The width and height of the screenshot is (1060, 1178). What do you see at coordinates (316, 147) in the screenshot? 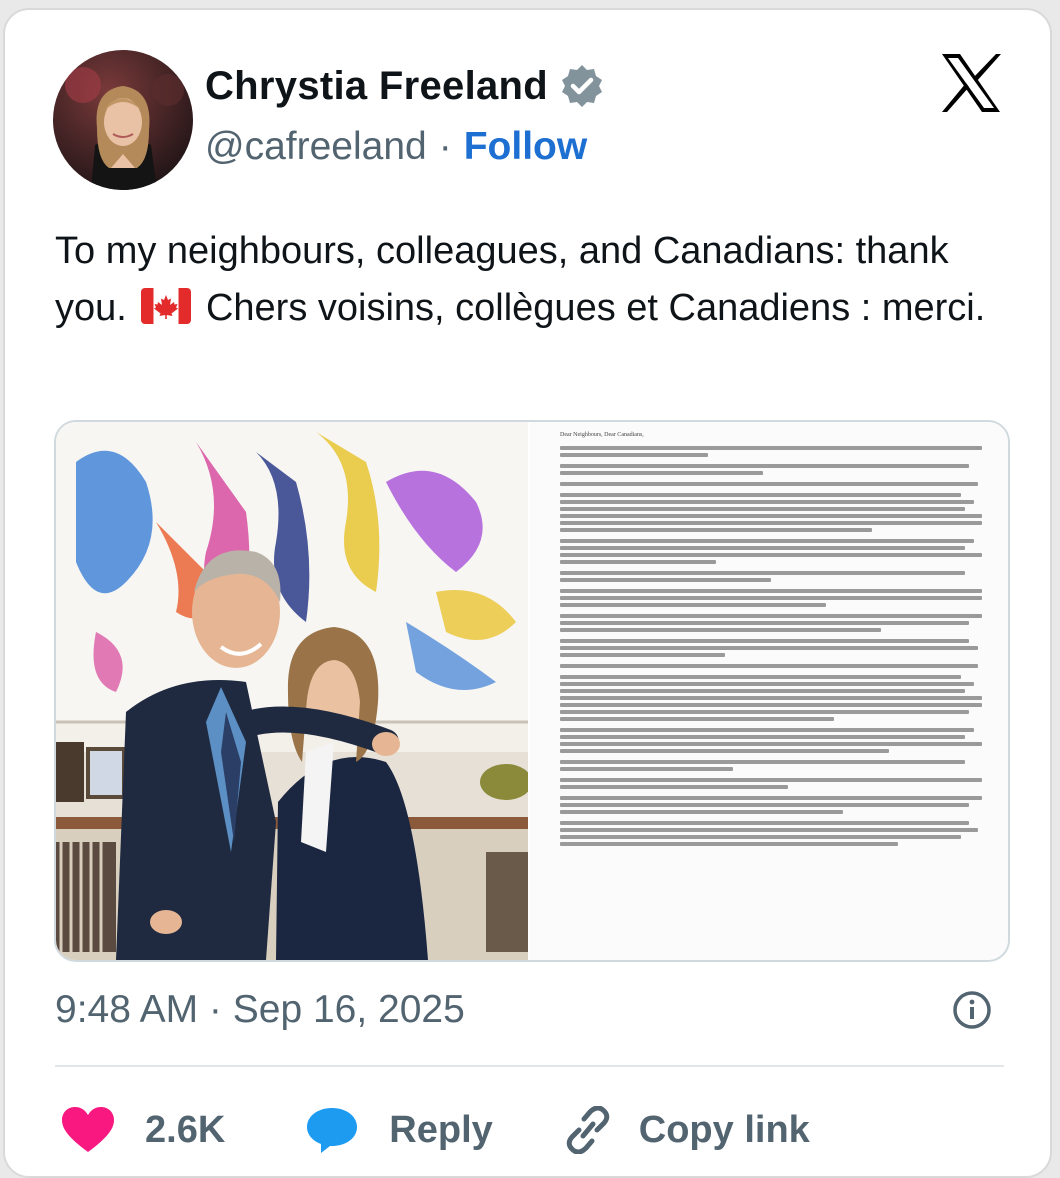
I see `author-handle: @cafreeland` at bounding box center [316, 147].